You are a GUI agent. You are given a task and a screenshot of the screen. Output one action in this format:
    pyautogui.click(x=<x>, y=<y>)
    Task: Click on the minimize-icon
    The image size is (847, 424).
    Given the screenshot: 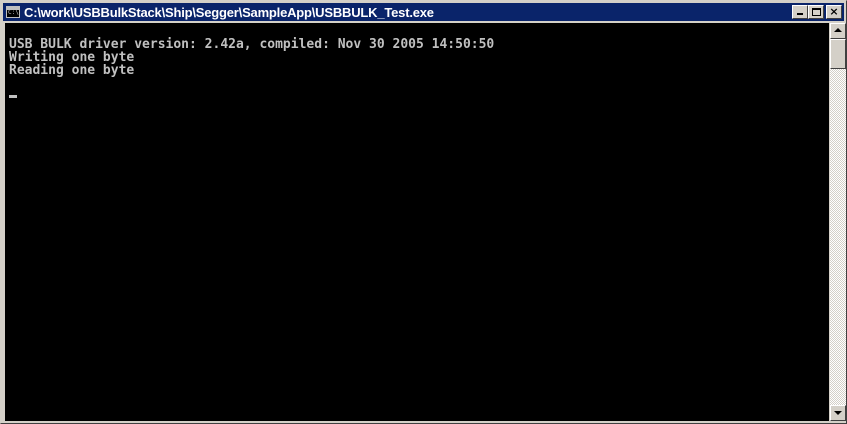 What is the action you would take?
    pyautogui.click(x=800, y=14)
    